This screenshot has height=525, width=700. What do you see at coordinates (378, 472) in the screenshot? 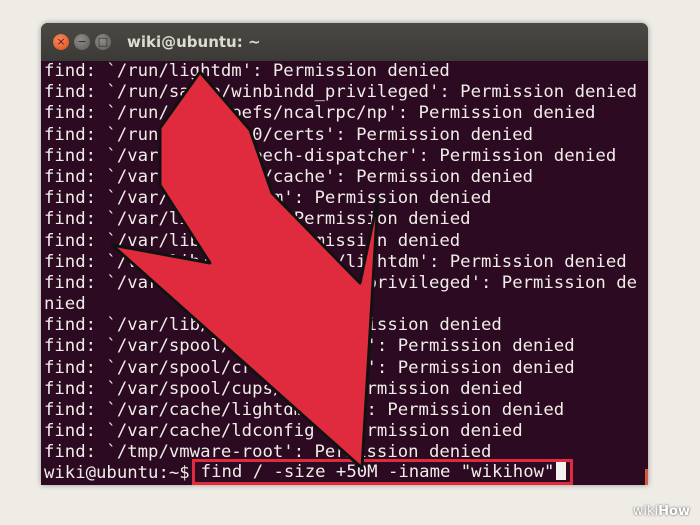
I see `command-text: find / -size +50M -iname "wikihow"` at bounding box center [378, 472].